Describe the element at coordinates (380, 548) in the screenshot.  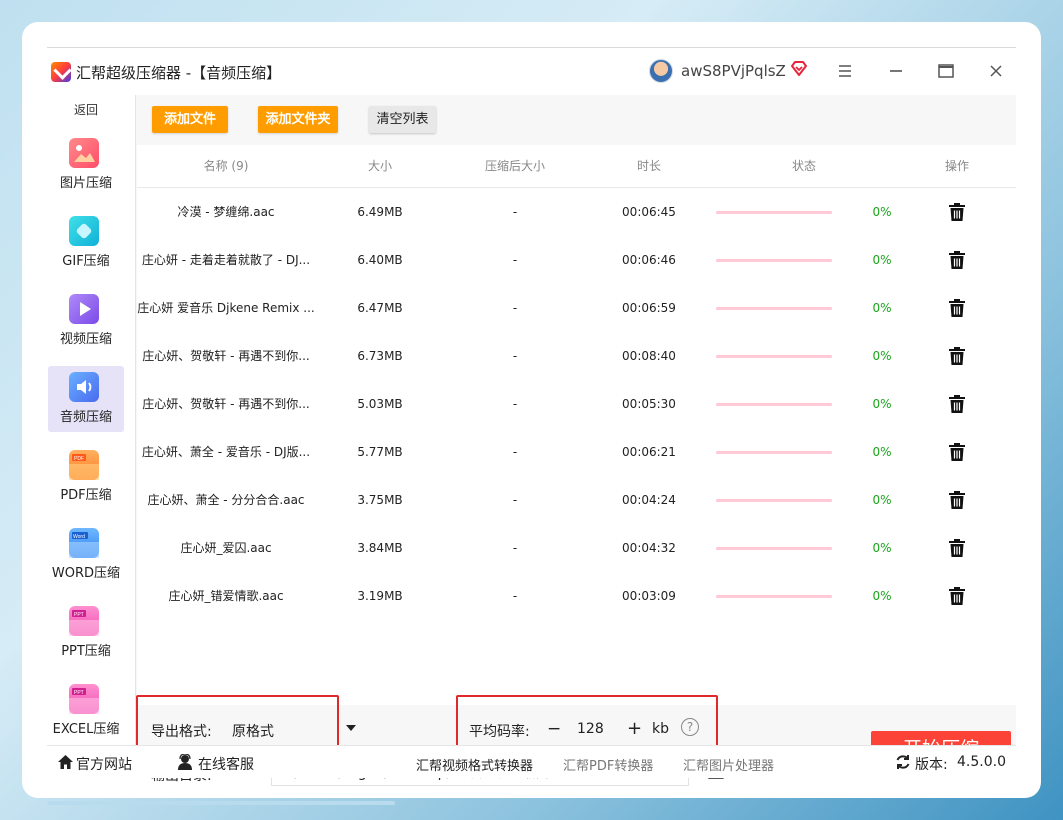
I see `file-size: 3.84MB` at that location.